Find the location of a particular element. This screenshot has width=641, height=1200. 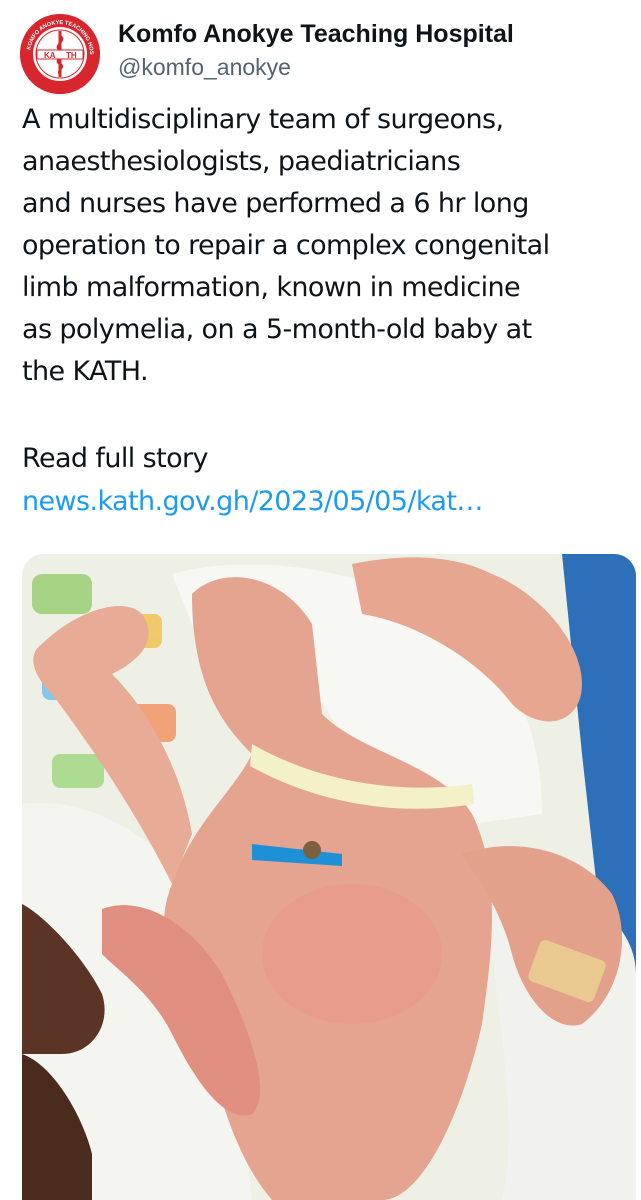

tweet-text-line: anaesthesiologists, paediatricians is located at coordinates (241, 161).